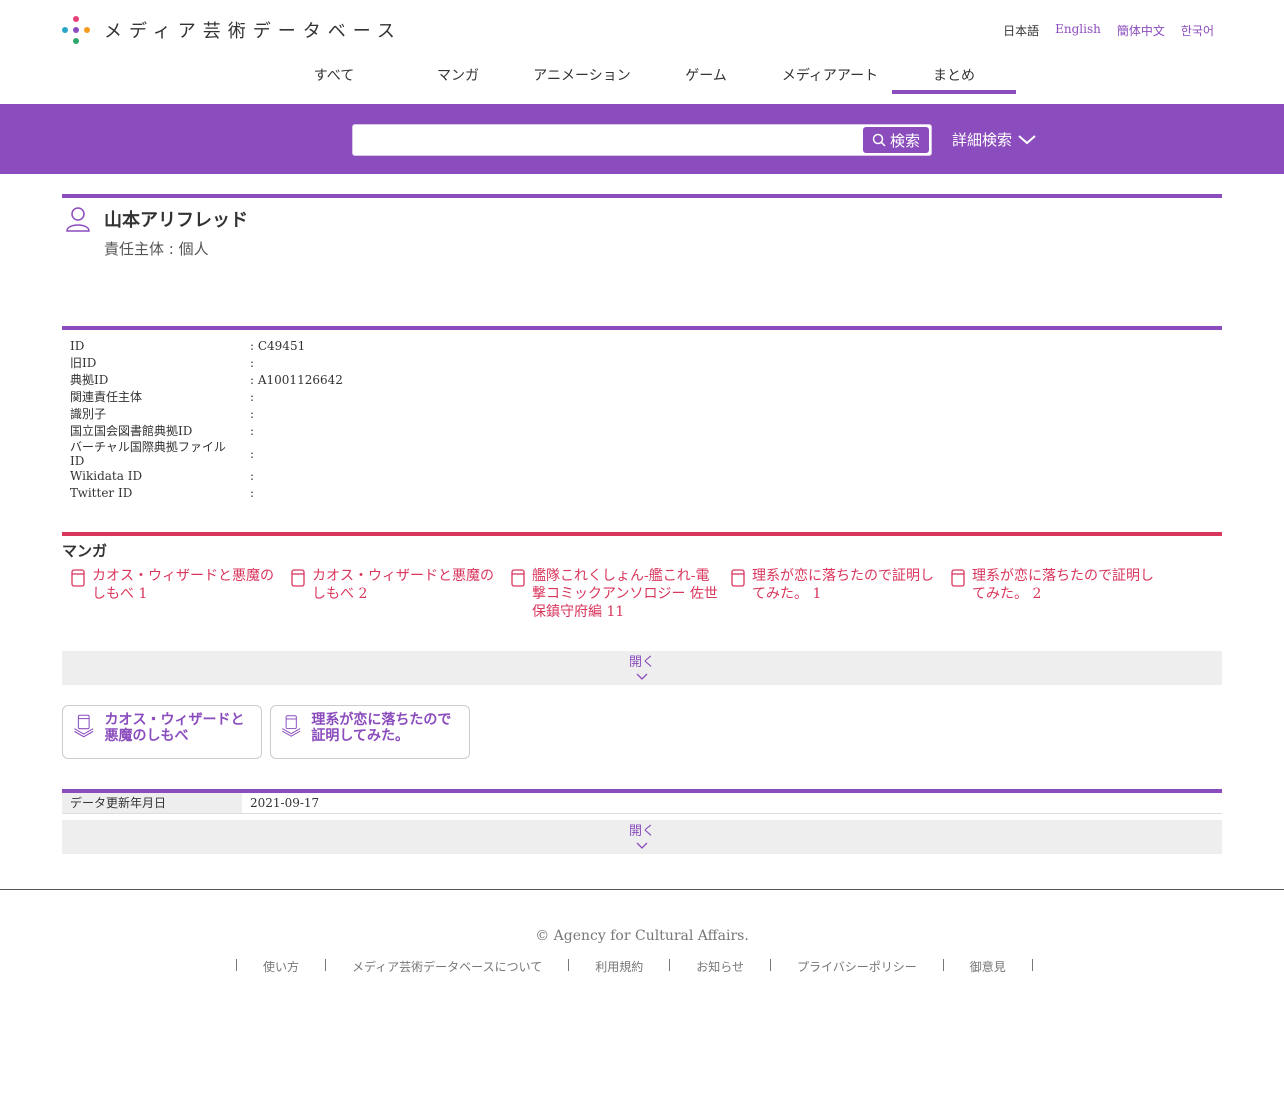 This screenshot has height=1094, width=1284. I want to click on main-nav: すべて マンガ アニメーション ゲーム メディアアート まとめ, so click(644, 77).